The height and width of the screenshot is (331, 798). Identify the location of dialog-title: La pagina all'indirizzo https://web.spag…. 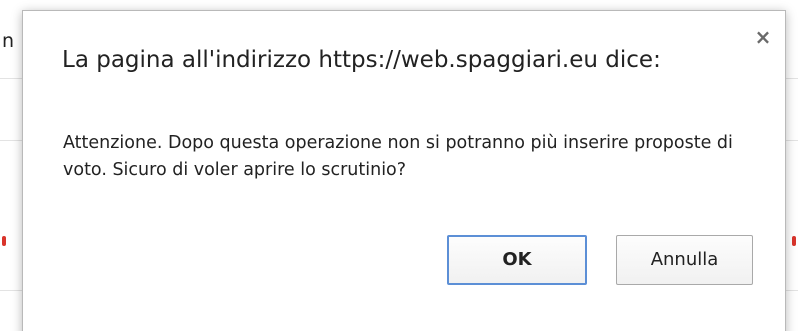
(361, 60).